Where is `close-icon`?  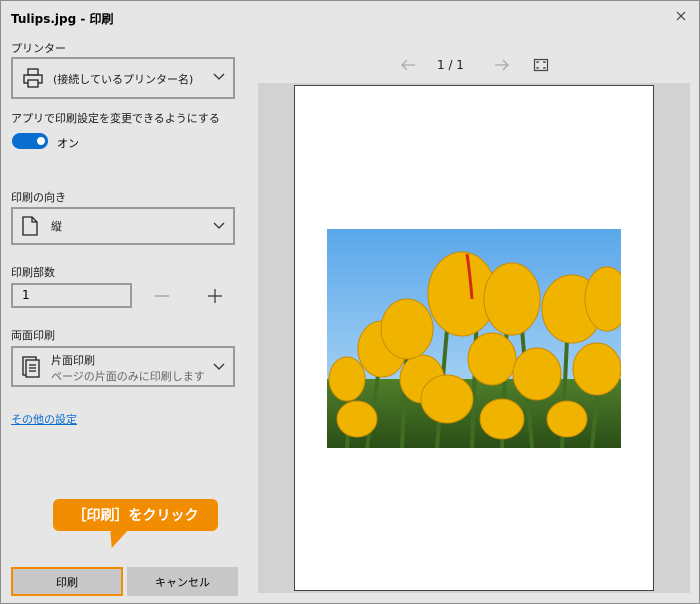 close-icon is located at coordinates (681, 16).